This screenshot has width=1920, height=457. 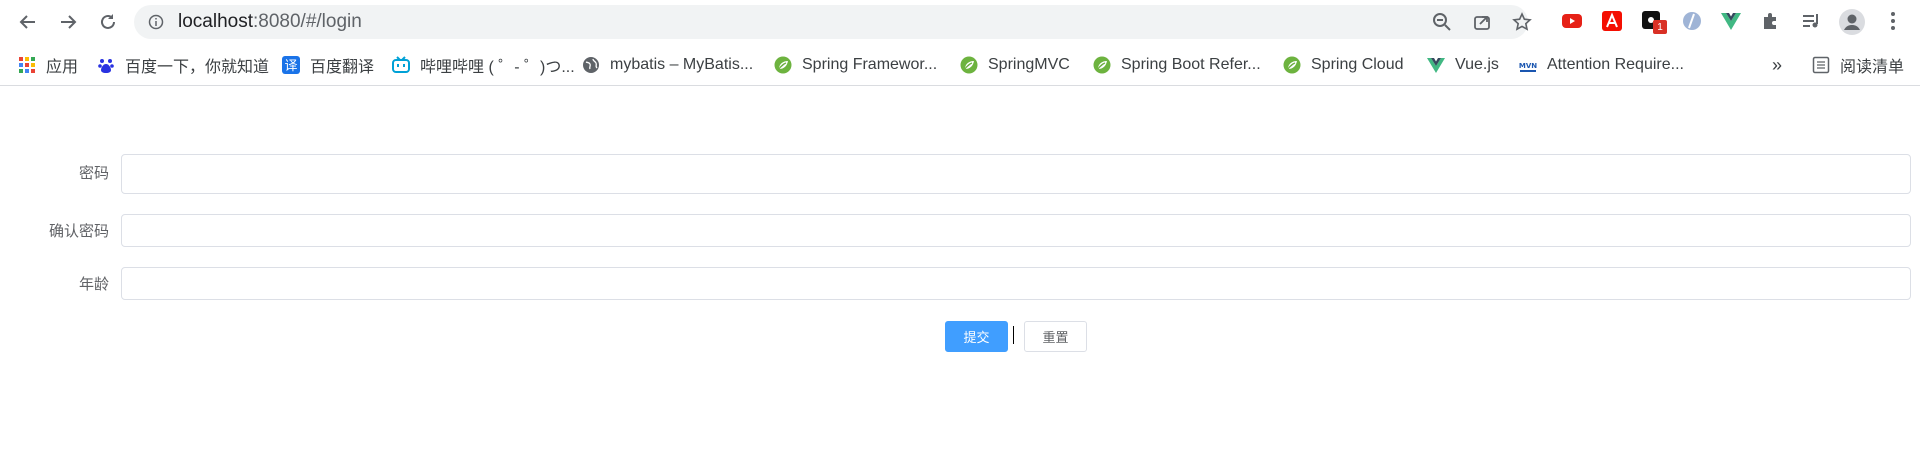 What do you see at coordinates (1612, 21) in the screenshot?
I see `acrobat-icon` at bounding box center [1612, 21].